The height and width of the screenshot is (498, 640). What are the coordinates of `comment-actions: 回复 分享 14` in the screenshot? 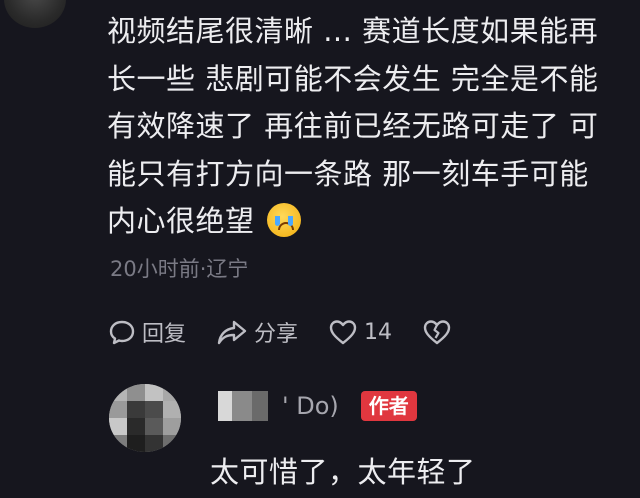 It's located at (298, 332).